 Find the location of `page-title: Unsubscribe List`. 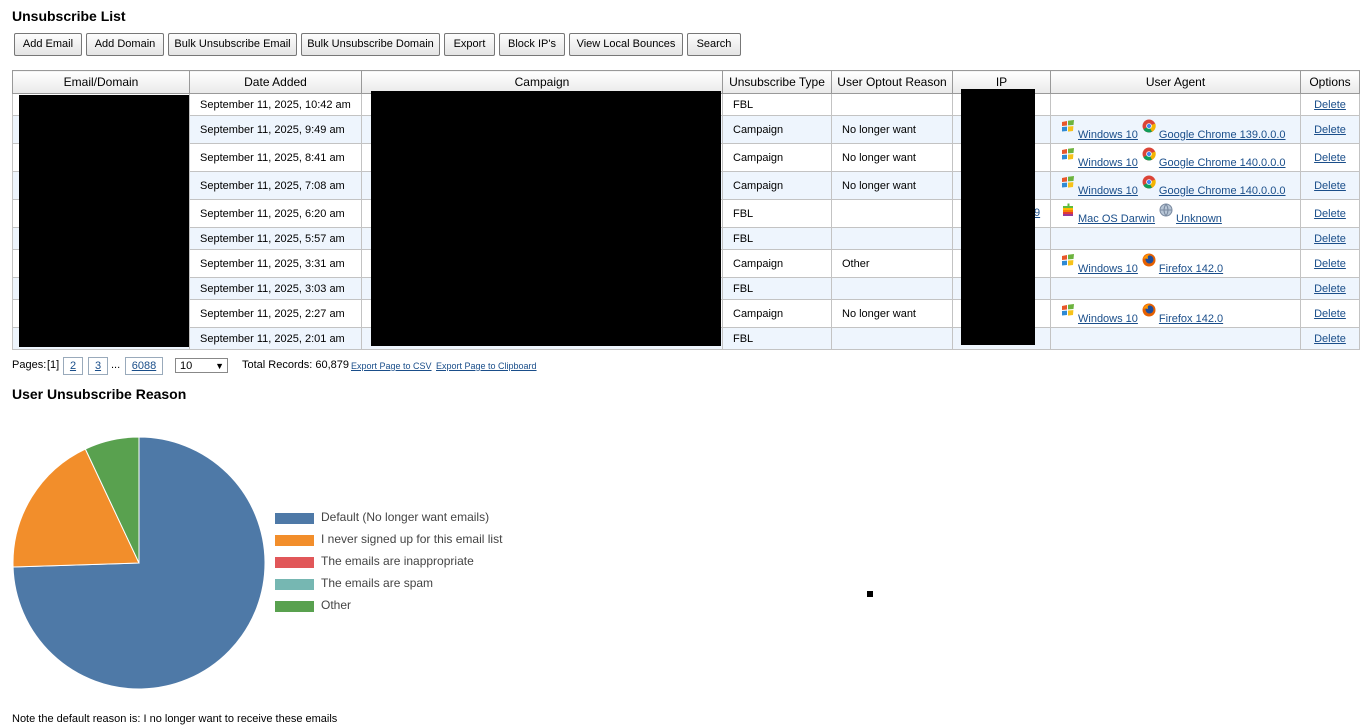

page-title: Unsubscribe List is located at coordinates (69, 16).